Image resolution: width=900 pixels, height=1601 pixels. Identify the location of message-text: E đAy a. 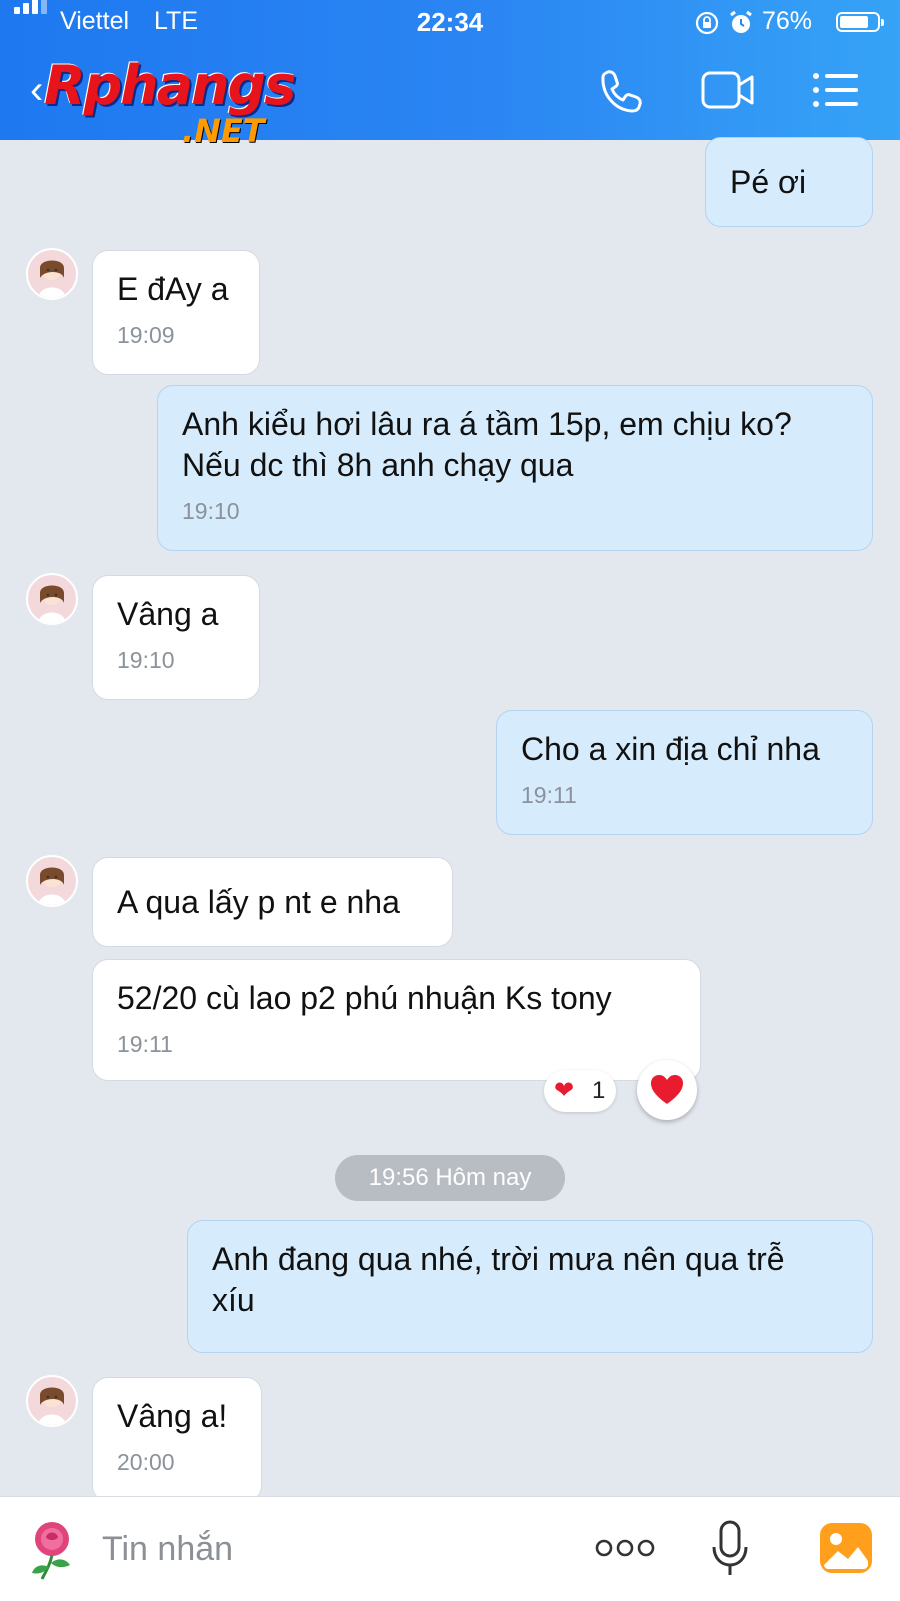
(173, 289).